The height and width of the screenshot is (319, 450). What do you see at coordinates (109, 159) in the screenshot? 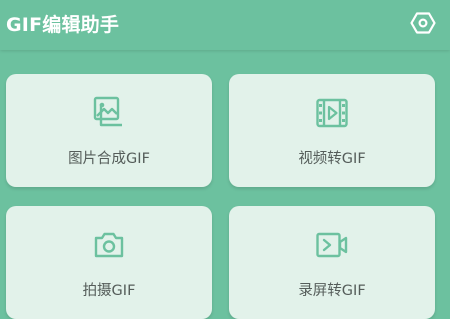
I see `card-label: 图片合成GIF` at bounding box center [109, 159].